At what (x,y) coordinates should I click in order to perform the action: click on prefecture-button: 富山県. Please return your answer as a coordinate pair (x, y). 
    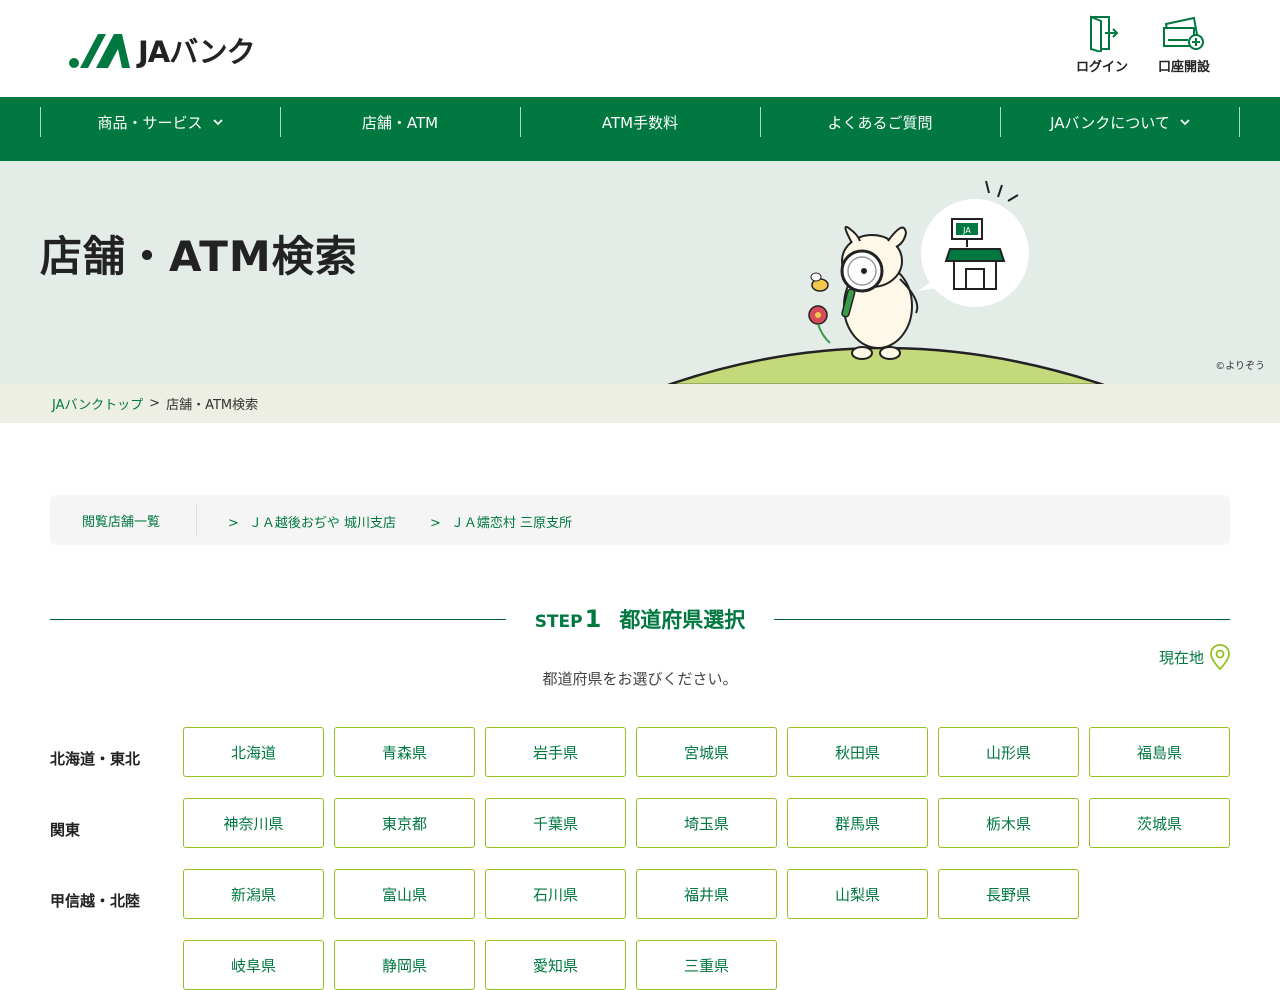
    Looking at the image, I should click on (404, 894).